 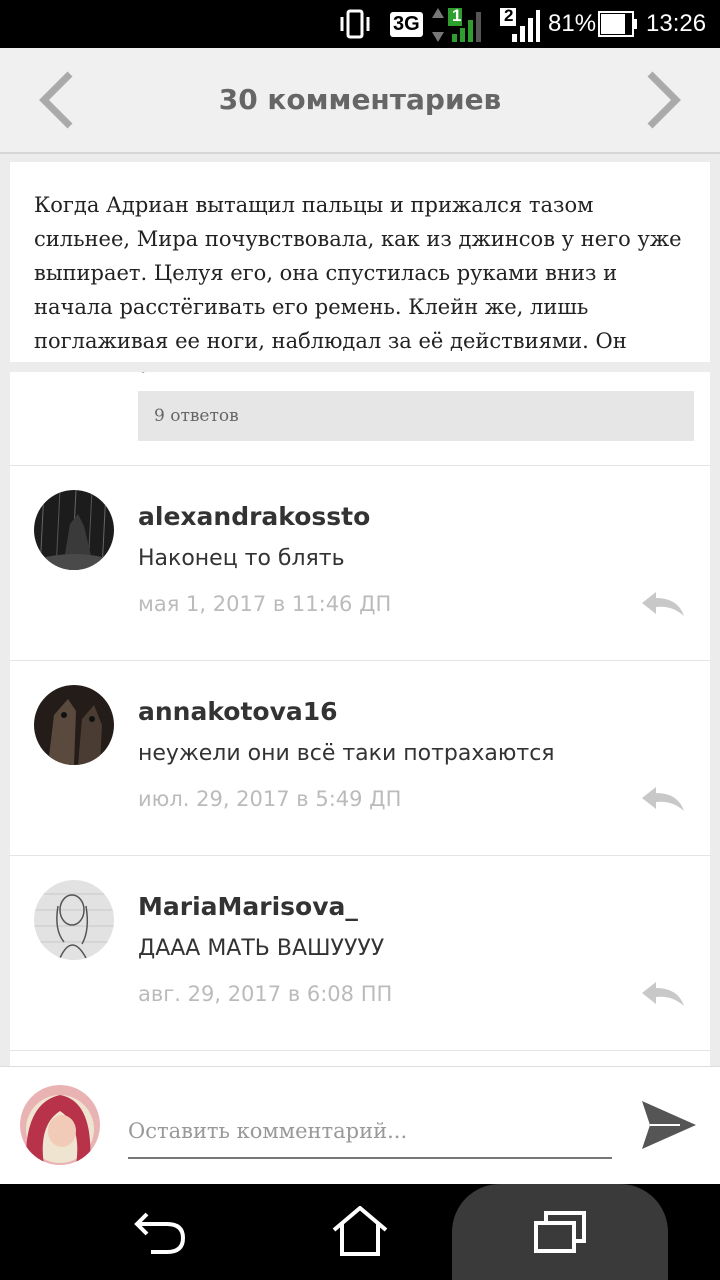 What do you see at coordinates (143, 378) in the screenshot?
I see `hidden-timestamp-fragment: ·` at bounding box center [143, 378].